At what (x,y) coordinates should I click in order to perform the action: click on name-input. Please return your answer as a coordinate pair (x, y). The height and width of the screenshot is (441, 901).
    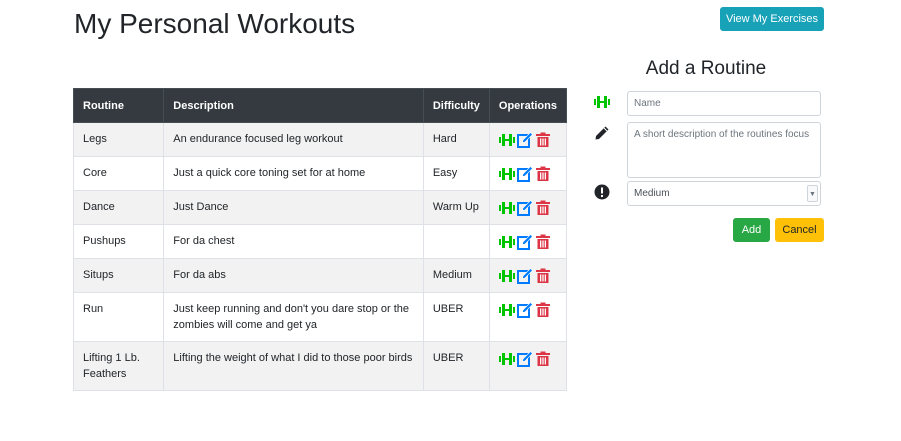
    Looking at the image, I should click on (724, 103).